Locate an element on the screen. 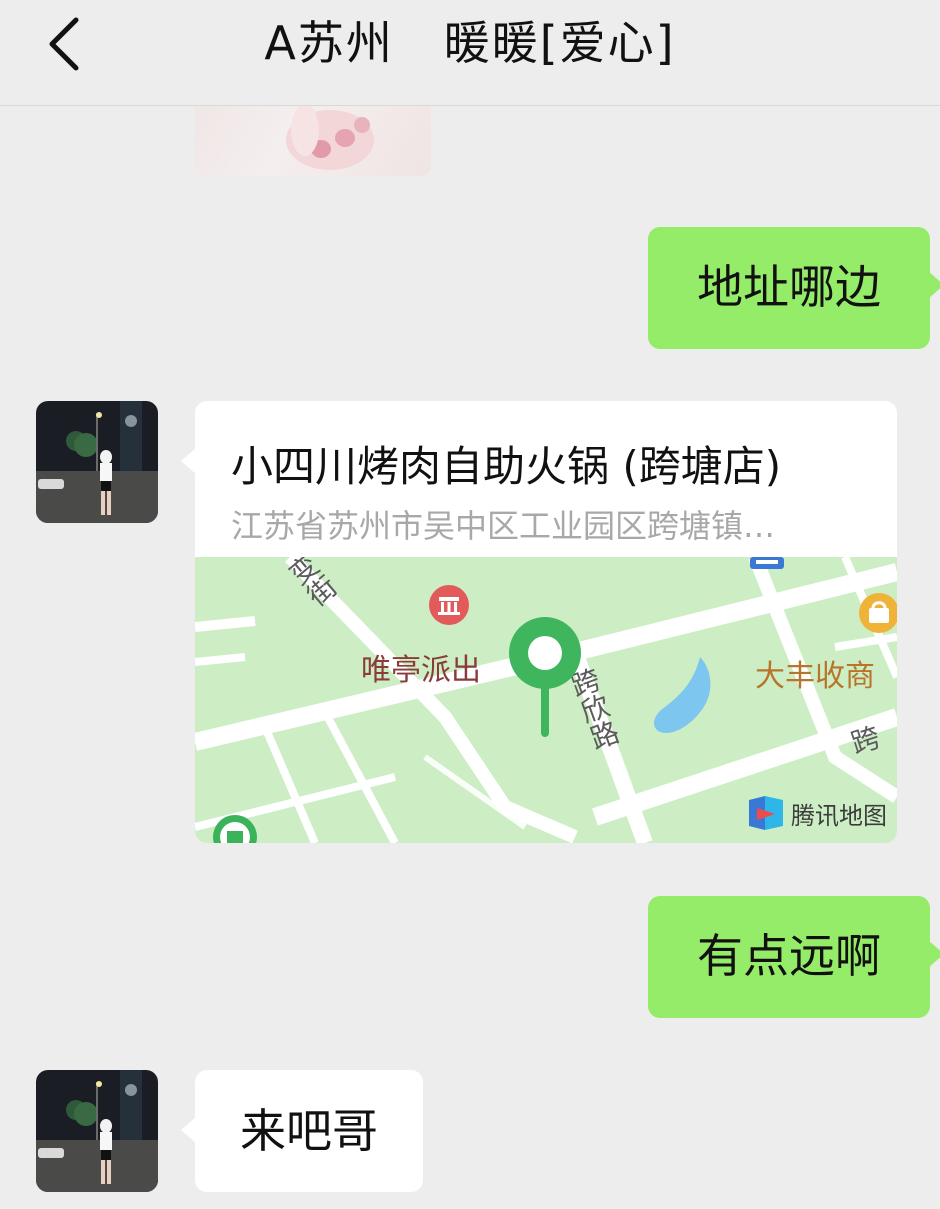 The width and height of the screenshot is (940, 1209). location-name: 小四川烤肉自助火锅 (跨塘店) is located at coordinates (506, 466).